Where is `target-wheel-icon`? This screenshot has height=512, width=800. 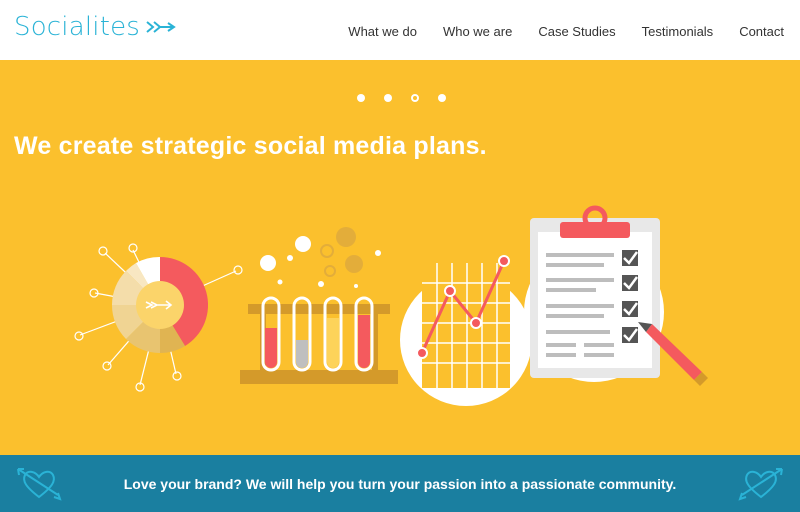 target-wheel-icon is located at coordinates (158, 317).